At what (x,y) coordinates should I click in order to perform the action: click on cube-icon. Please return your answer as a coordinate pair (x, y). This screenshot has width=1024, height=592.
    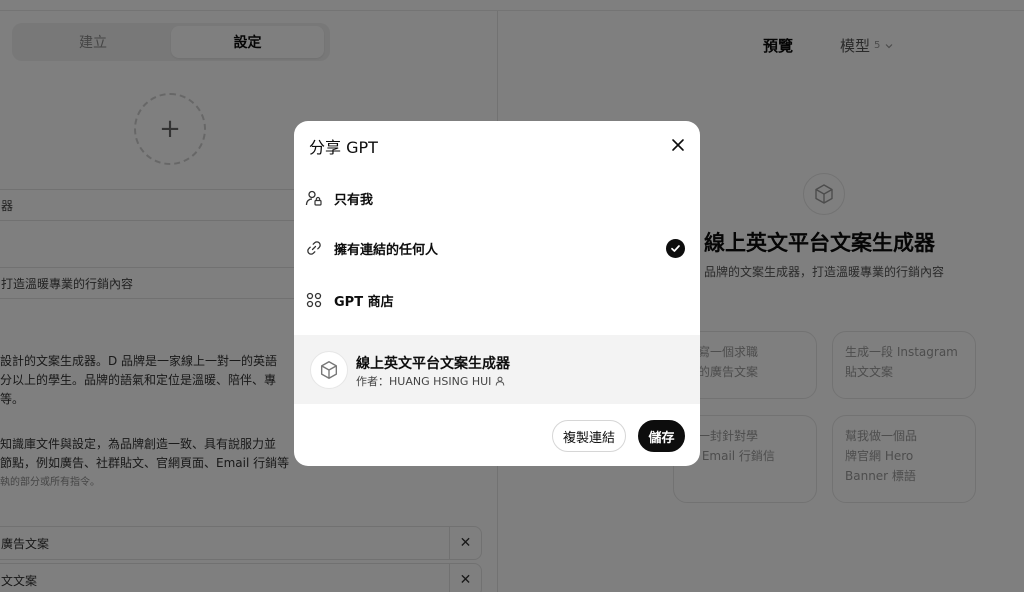
    Looking at the image, I should click on (329, 370).